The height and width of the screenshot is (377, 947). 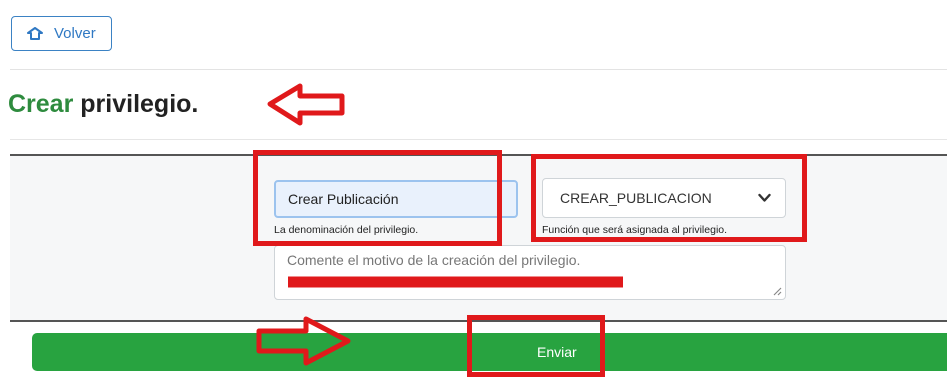 I want to click on privilege-function-value: CREAR_PUBLICACION, so click(x=636, y=198).